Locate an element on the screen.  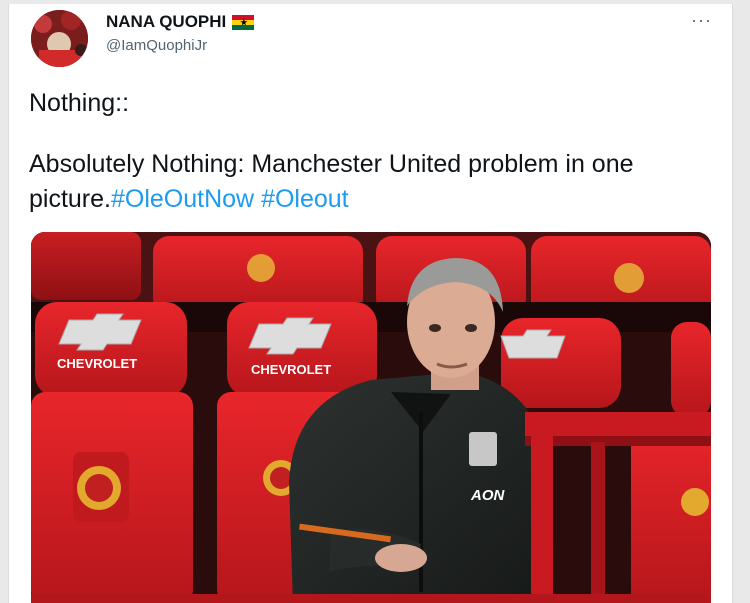
front-seat-left: CHEVROLET is located at coordinates (112, 452).